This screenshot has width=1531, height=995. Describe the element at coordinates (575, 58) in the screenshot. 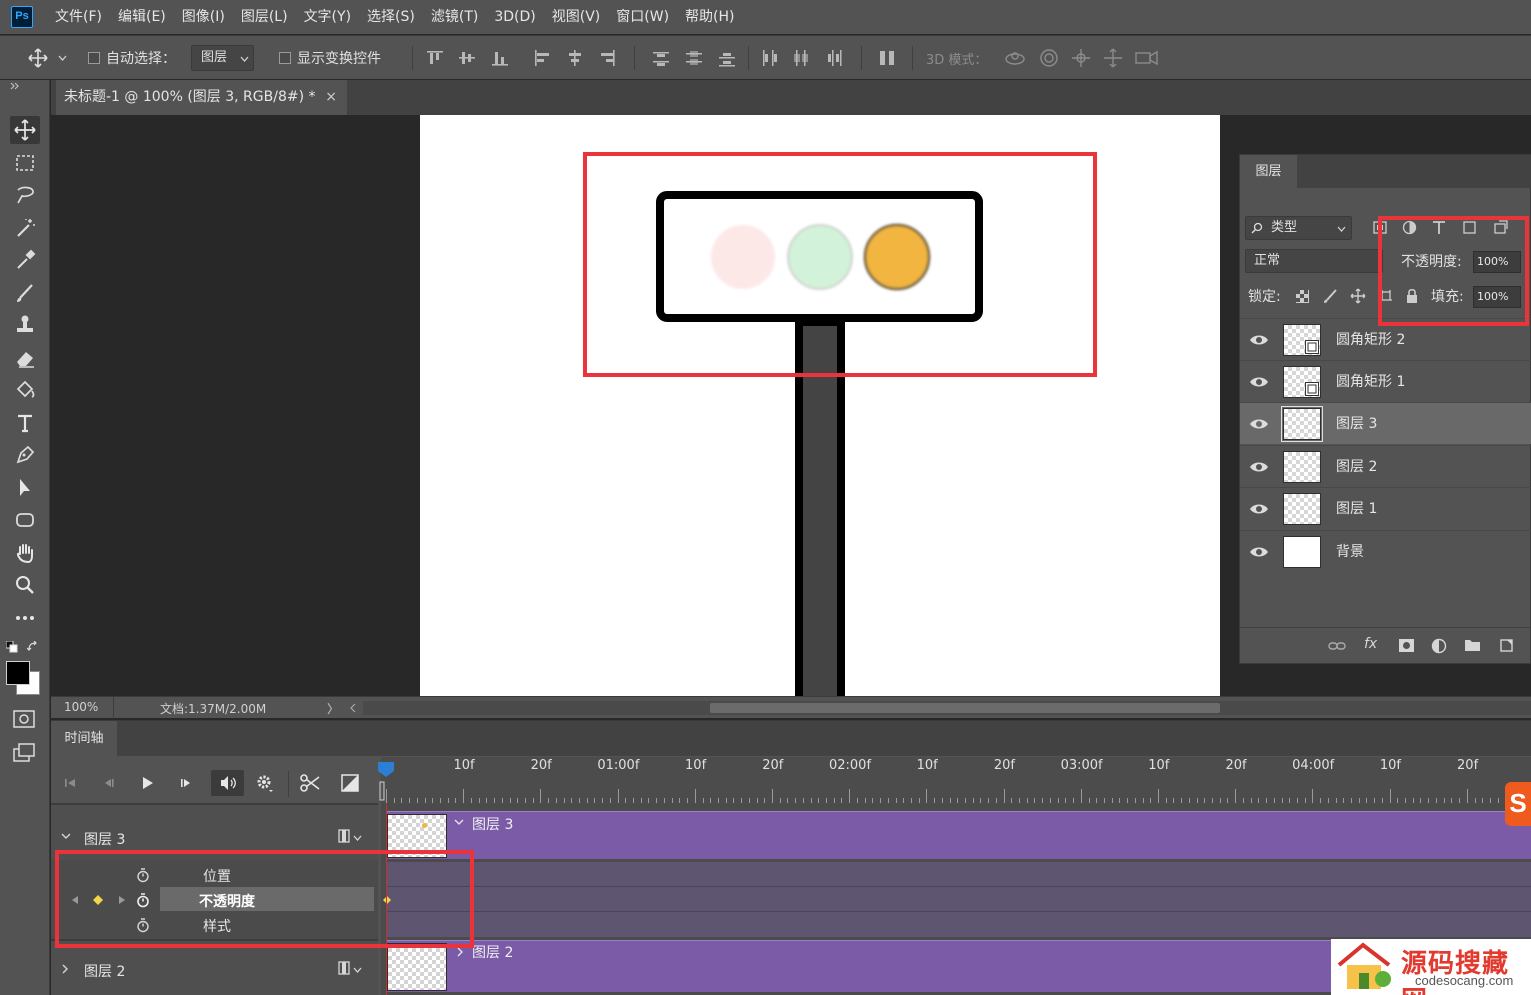

I see `align-horizontal-center-icon` at that location.